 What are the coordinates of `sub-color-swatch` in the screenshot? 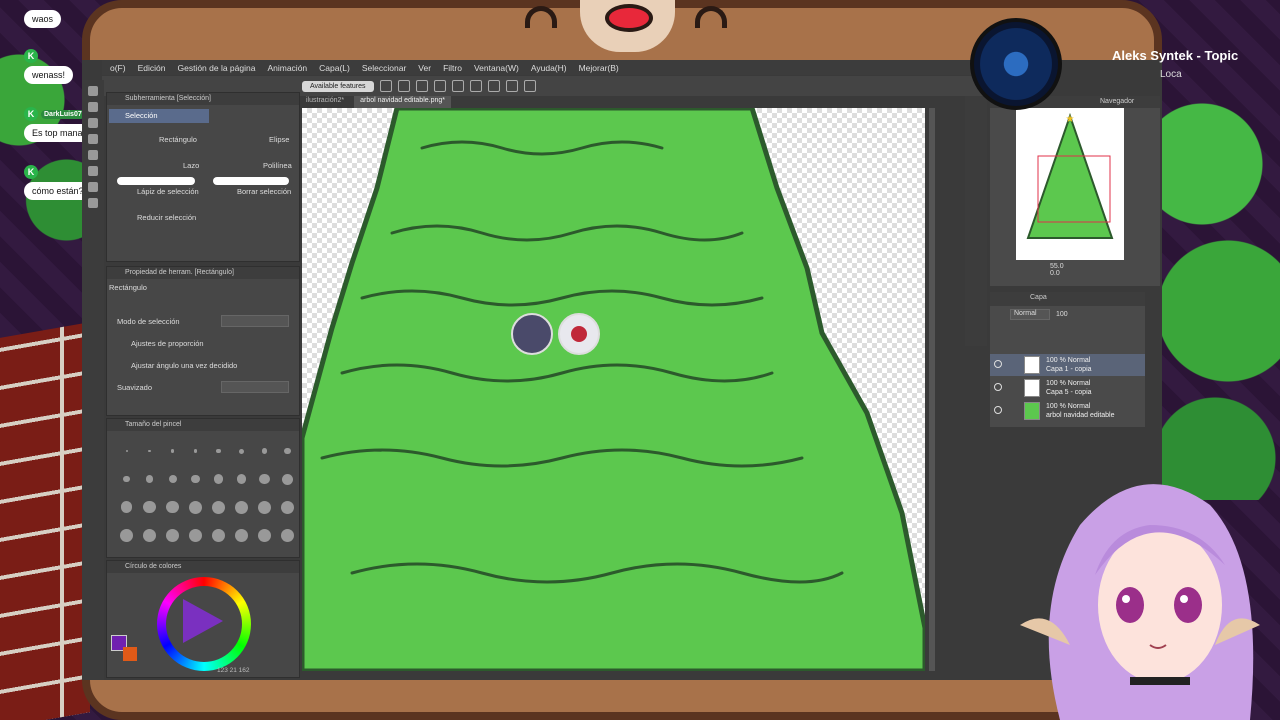 It's located at (130, 654).